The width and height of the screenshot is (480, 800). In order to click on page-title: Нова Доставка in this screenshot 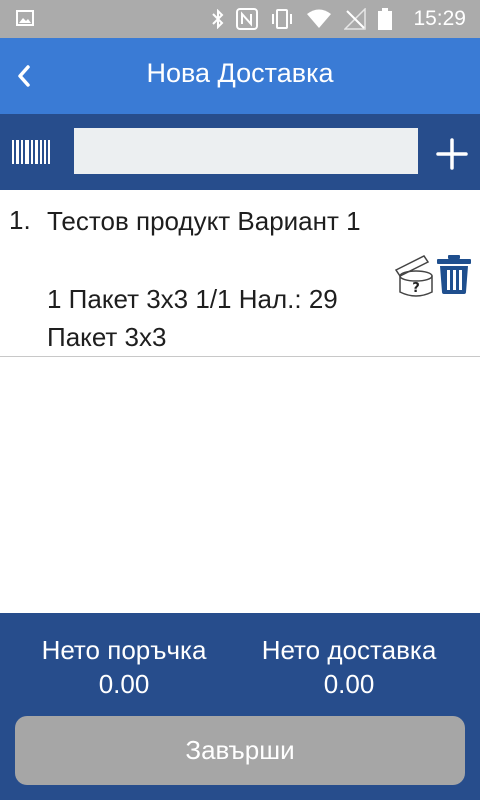, I will do `click(240, 73)`.